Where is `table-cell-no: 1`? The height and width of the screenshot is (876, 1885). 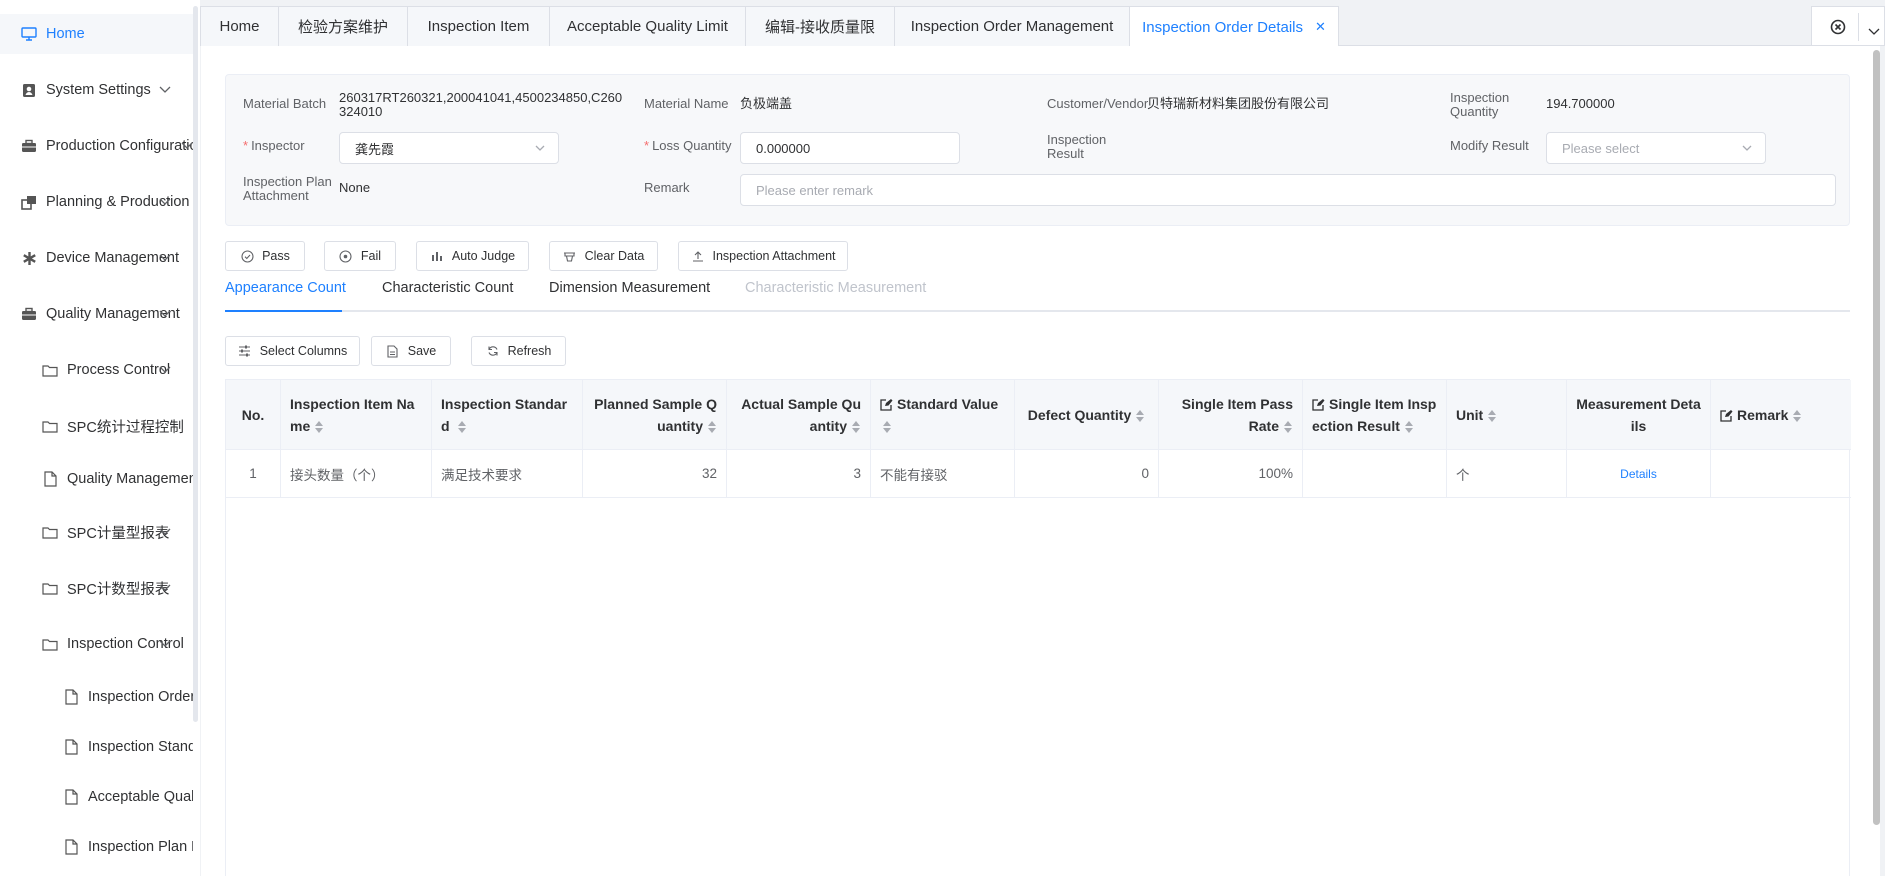 table-cell-no: 1 is located at coordinates (253, 474).